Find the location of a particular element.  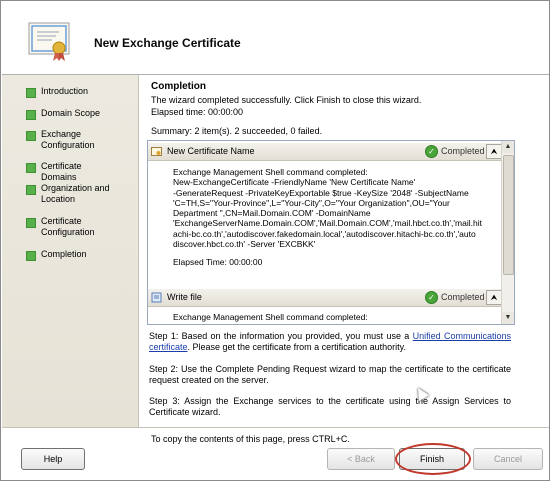

highlight-circle is located at coordinates (433, 459).